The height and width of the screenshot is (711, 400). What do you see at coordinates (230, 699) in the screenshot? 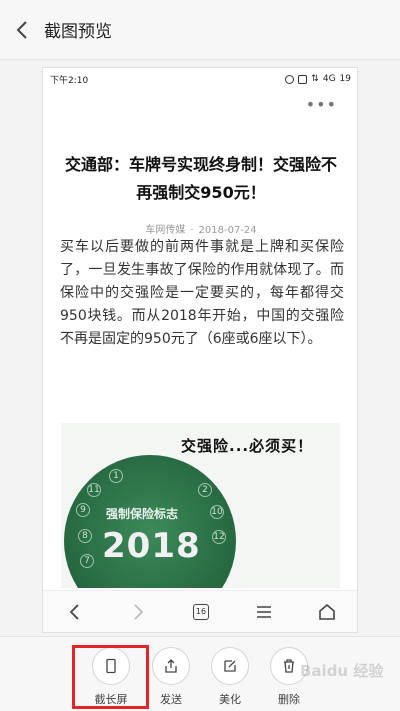
I see `action-label: 美化` at bounding box center [230, 699].